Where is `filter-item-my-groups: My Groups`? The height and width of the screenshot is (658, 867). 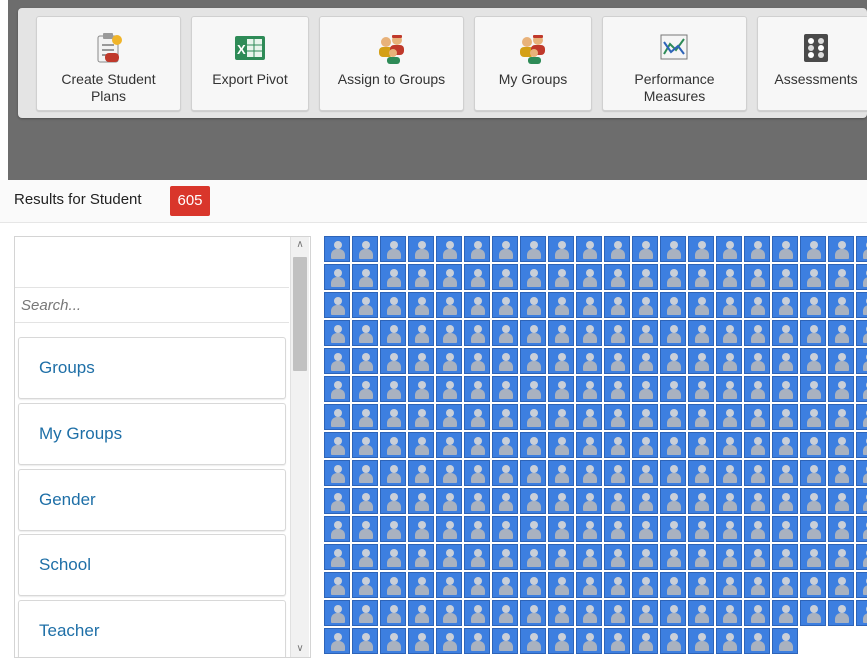
filter-item-my-groups: My Groups is located at coordinates (152, 434).